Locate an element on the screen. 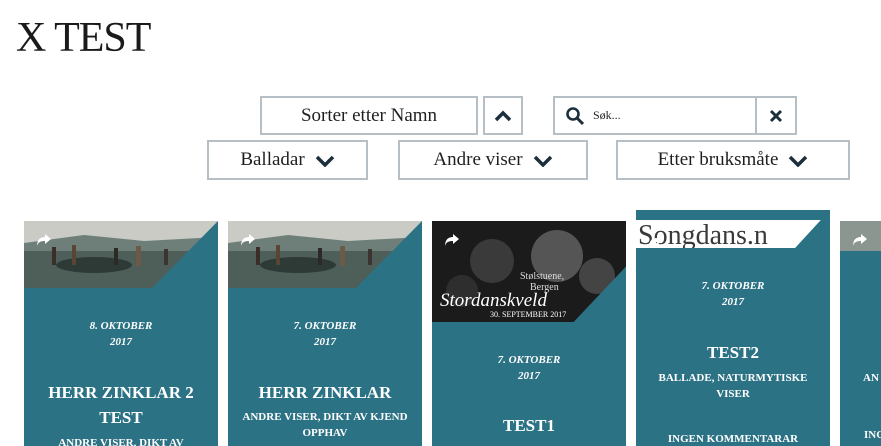 The image size is (881, 446). search-clear-button is located at coordinates (776, 115).